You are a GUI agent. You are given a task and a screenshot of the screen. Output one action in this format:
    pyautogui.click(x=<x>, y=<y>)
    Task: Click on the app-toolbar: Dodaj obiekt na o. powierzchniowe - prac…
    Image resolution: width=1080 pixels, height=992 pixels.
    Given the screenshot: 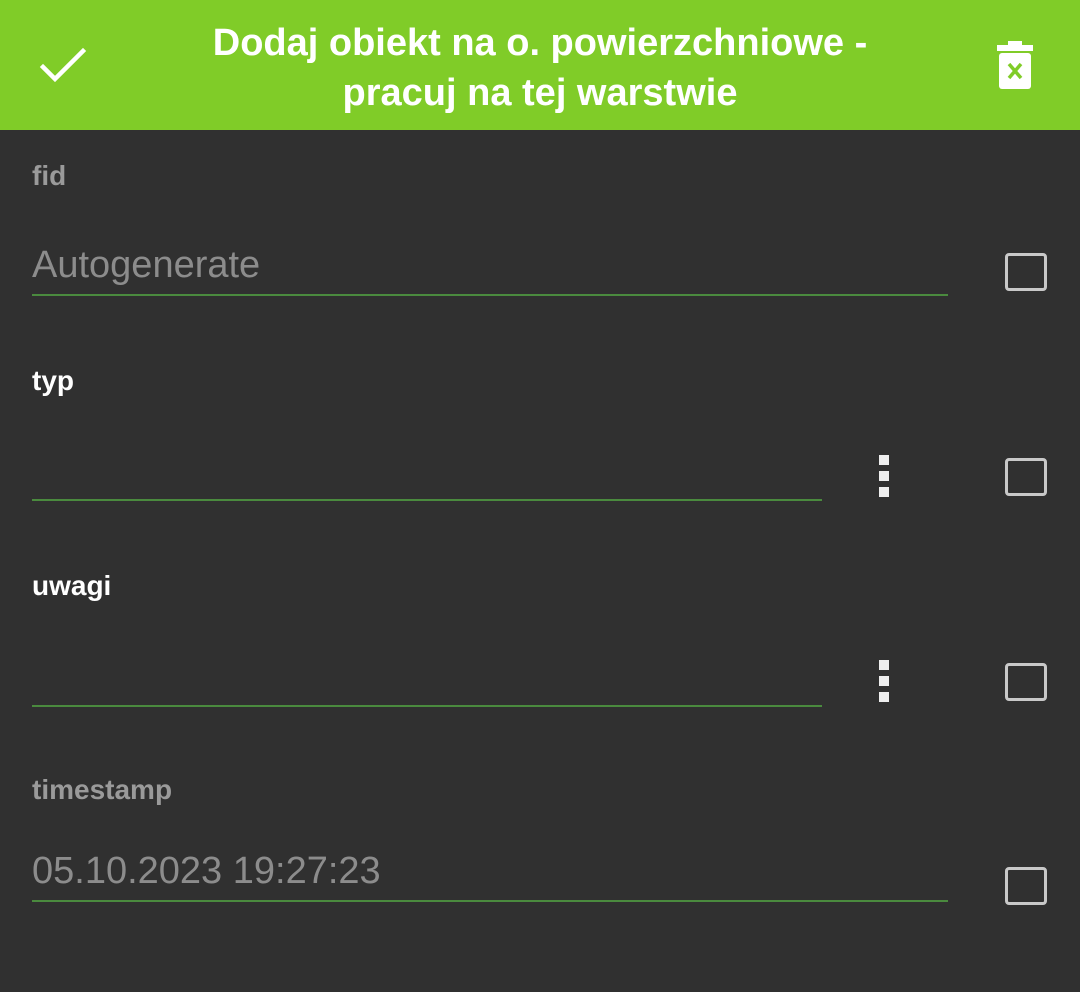 What is the action you would take?
    pyautogui.click(x=540, y=65)
    